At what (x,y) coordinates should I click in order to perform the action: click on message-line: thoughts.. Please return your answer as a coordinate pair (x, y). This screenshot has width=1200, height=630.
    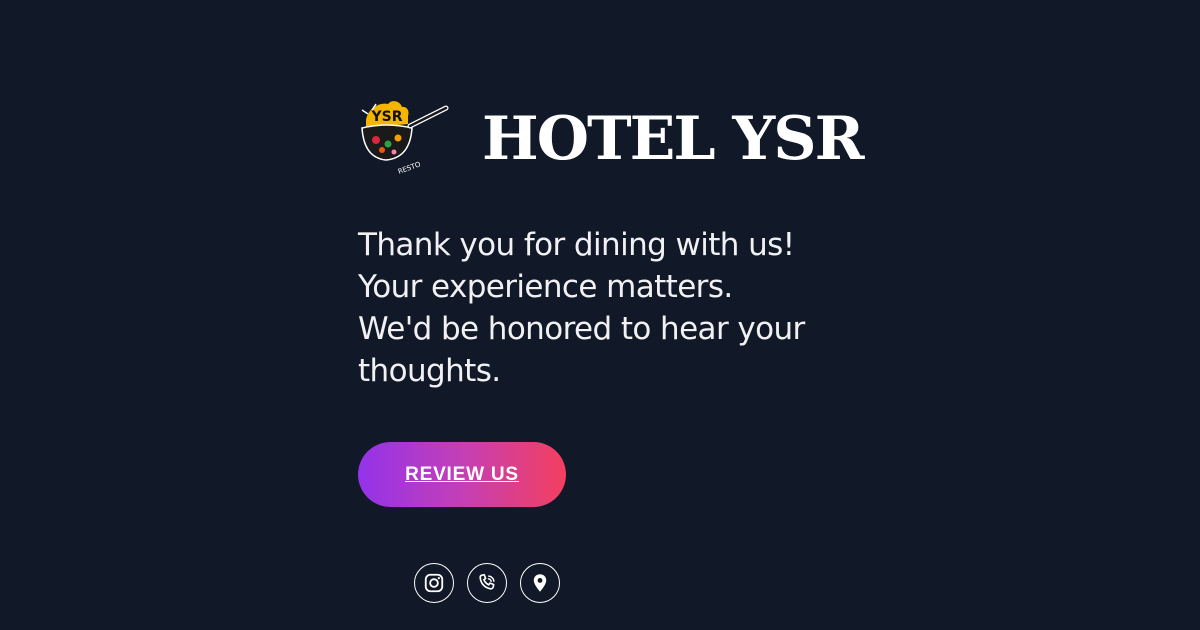
    Looking at the image, I should click on (429, 371).